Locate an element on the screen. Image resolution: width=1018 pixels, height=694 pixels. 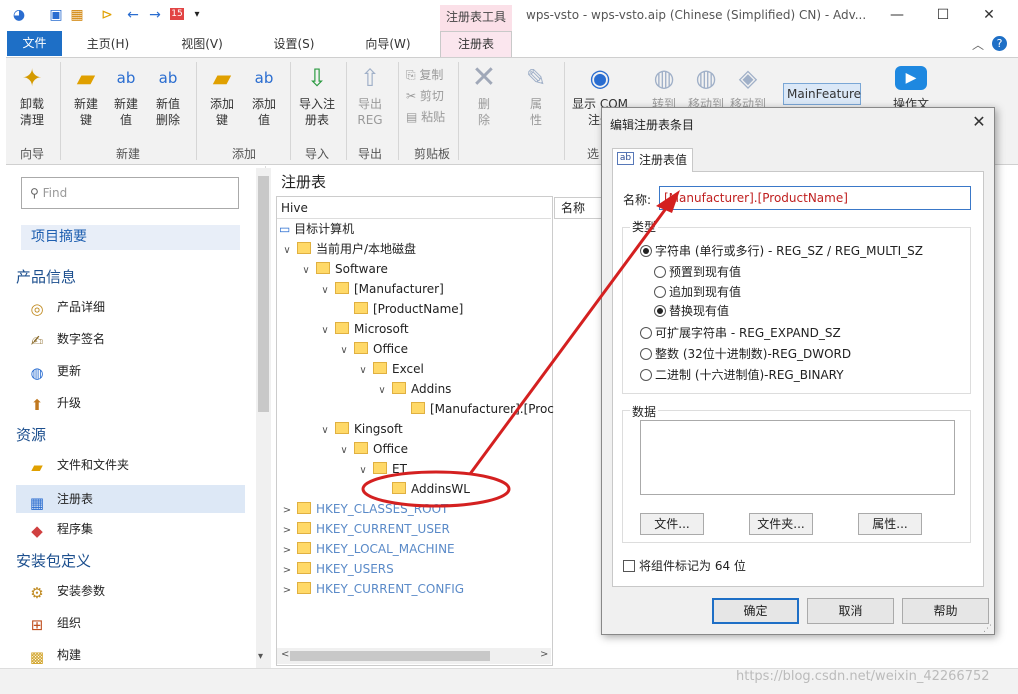
feature-selector: MainFeature is located at coordinates (822, 94).